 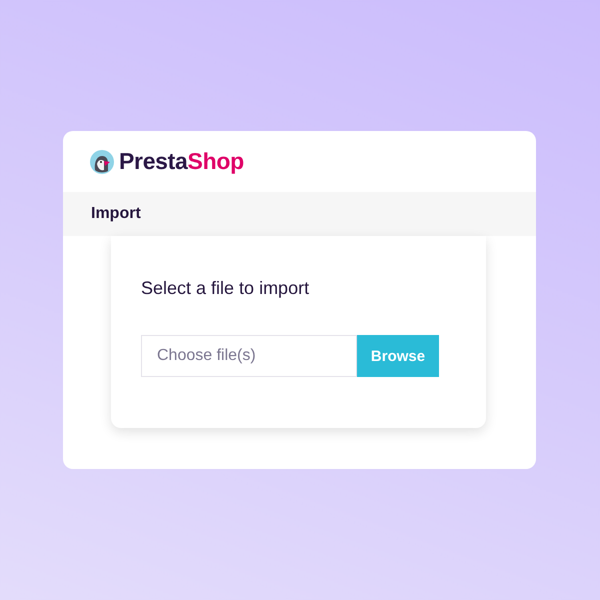 What do you see at coordinates (153, 161) in the screenshot?
I see `logo-word: Presta` at bounding box center [153, 161].